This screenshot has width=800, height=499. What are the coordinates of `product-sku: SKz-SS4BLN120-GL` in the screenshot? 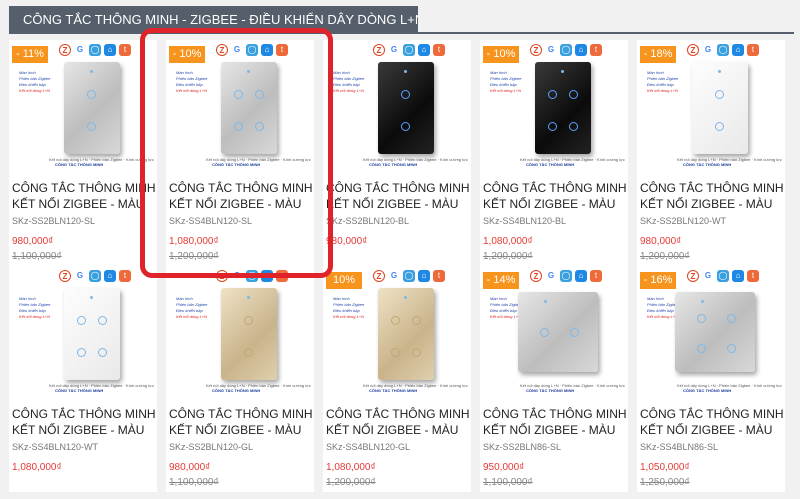 It's located at (368, 447).